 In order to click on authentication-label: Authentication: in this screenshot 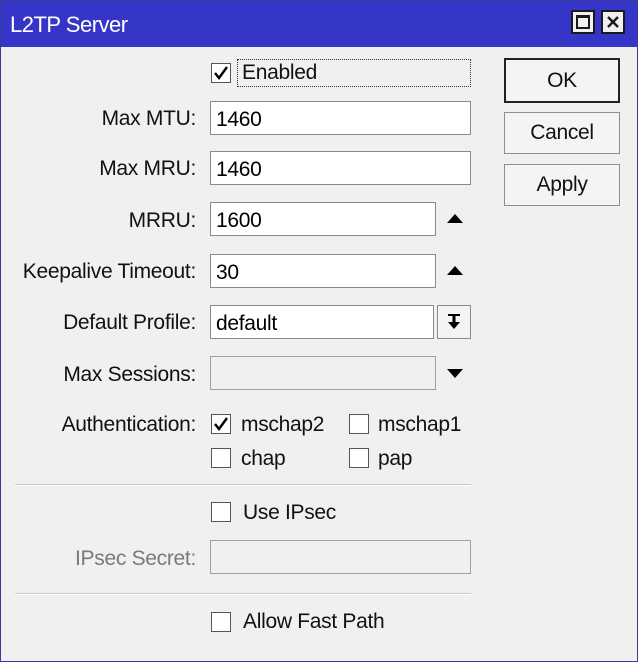, I will do `click(129, 424)`.